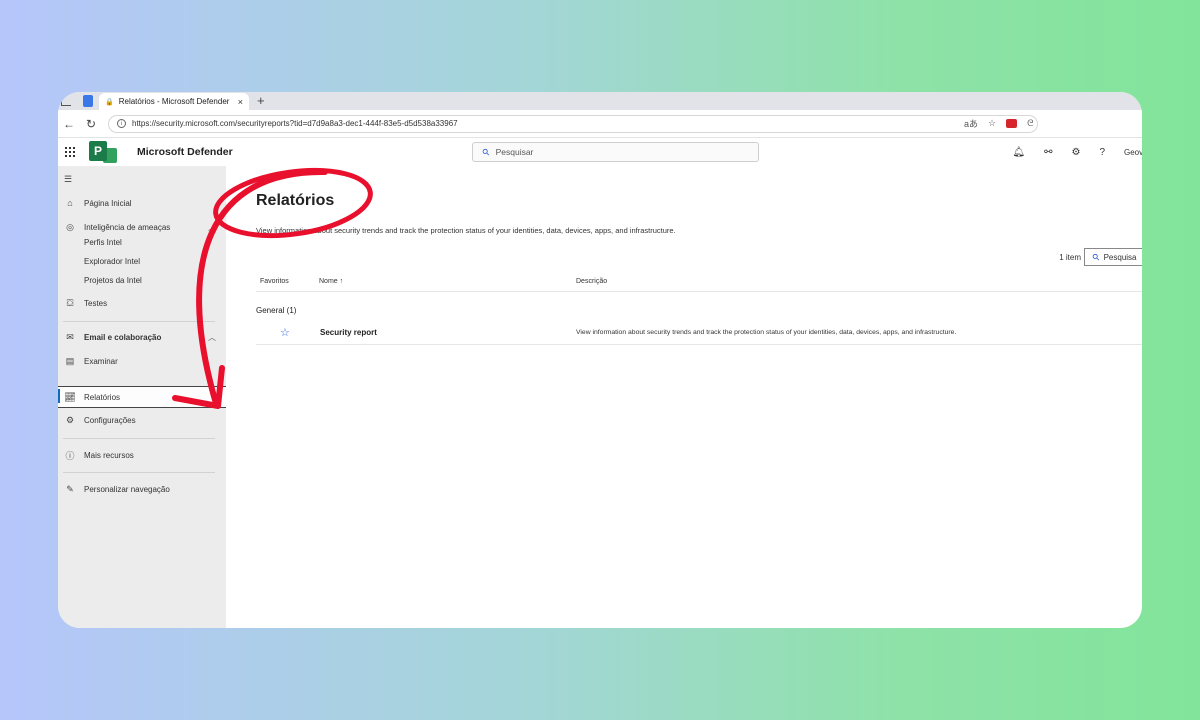 The height and width of the screenshot is (720, 1200). Describe the element at coordinates (142, 303) in the screenshot. I see `sidebar-item-tests: ⛋ Testes` at that location.